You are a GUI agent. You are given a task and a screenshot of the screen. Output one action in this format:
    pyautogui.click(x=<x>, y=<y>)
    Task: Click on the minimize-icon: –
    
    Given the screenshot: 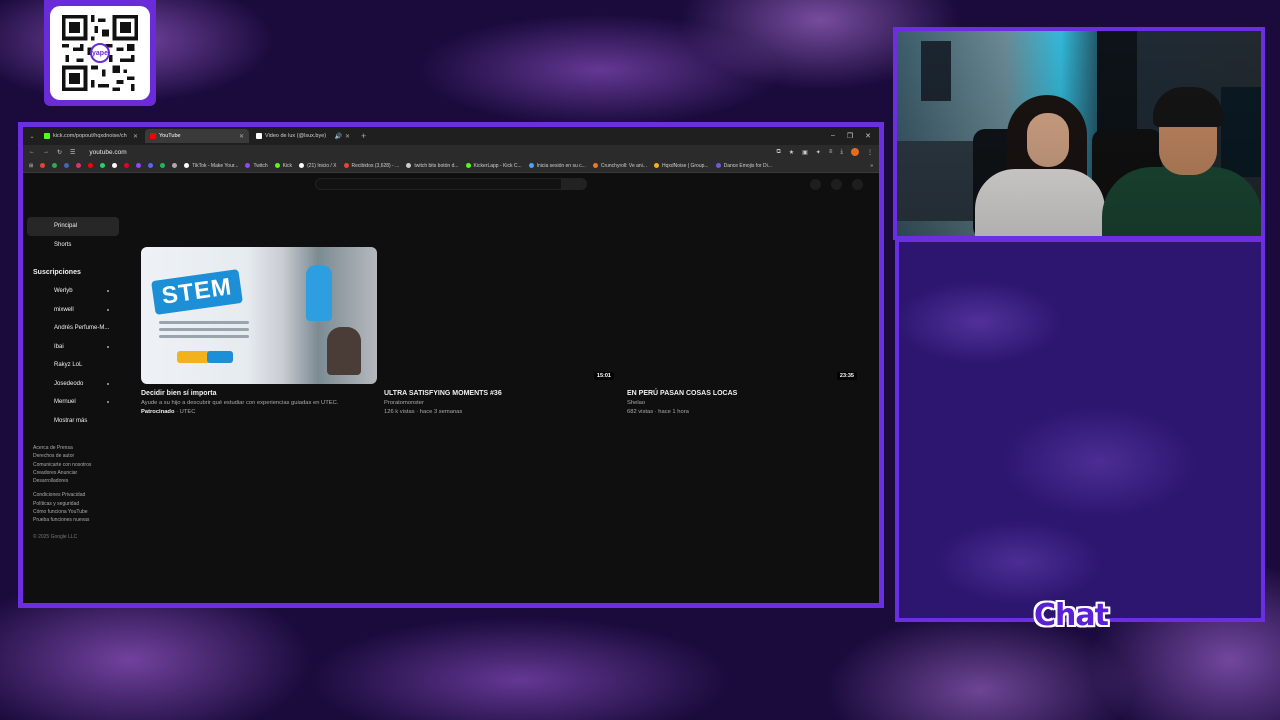 What is the action you would take?
    pyautogui.click(x=833, y=136)
    